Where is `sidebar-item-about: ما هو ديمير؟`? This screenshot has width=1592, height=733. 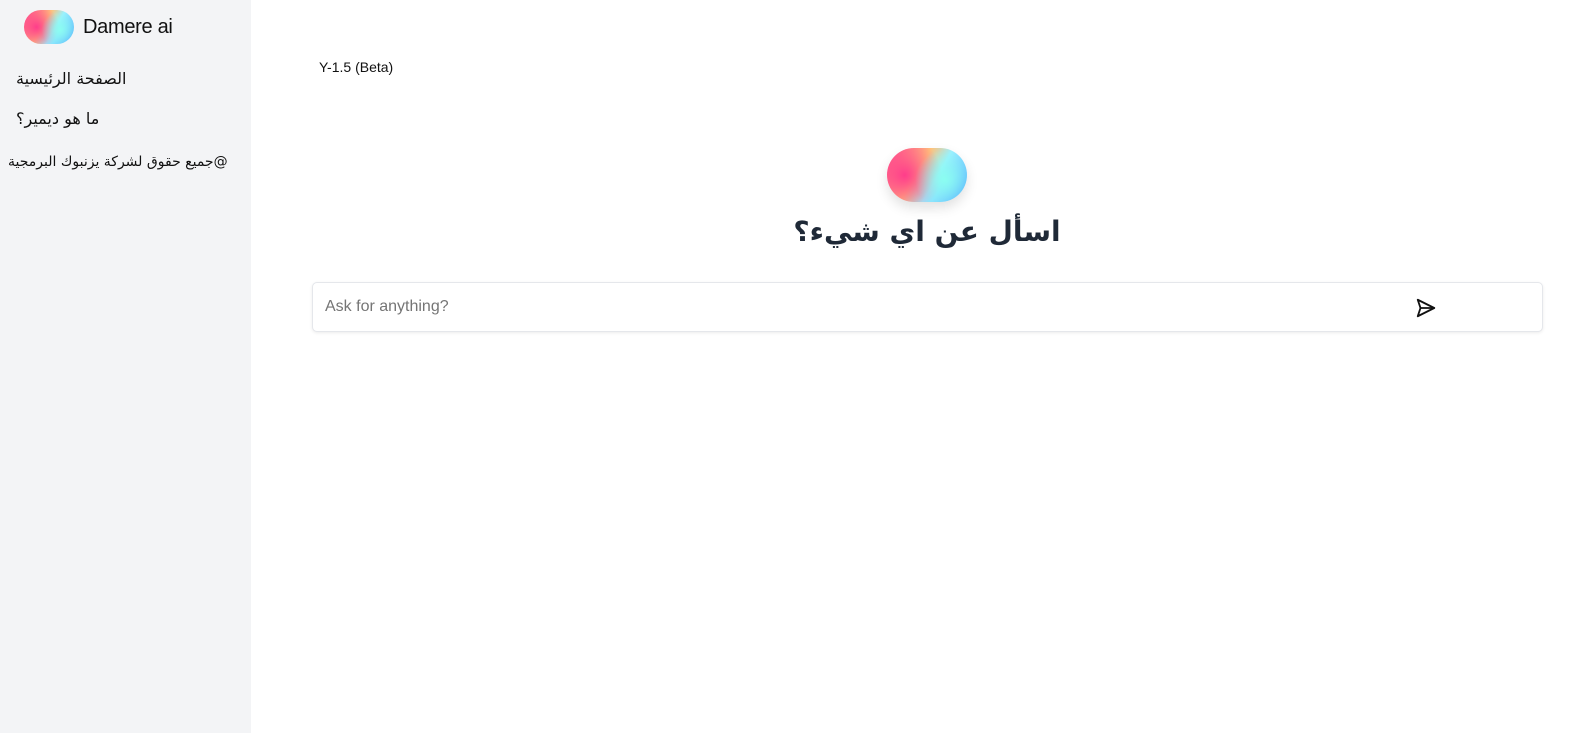 sidebar-item-about: ما هو ديمير؟ is located at coordinates (57, 118).